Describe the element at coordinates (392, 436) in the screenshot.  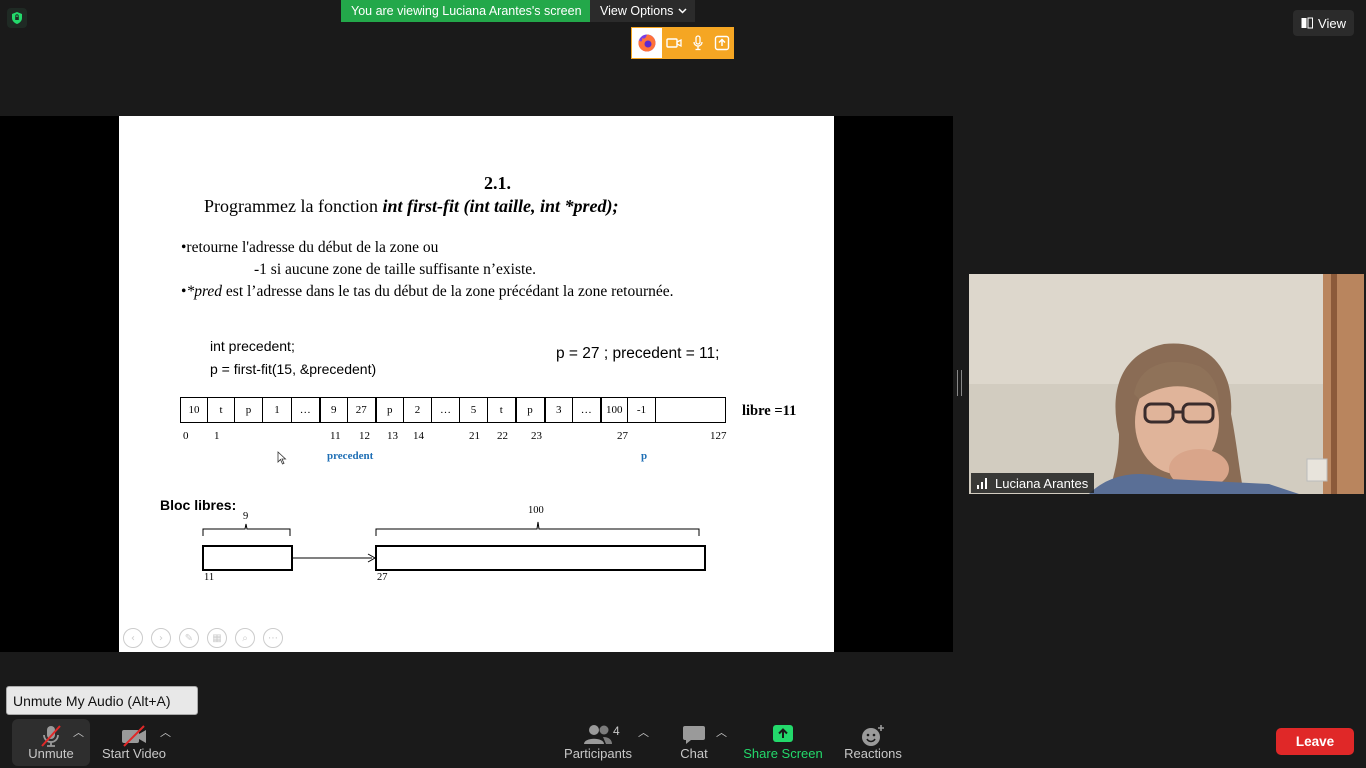
I see `index-label: 13` at that location.